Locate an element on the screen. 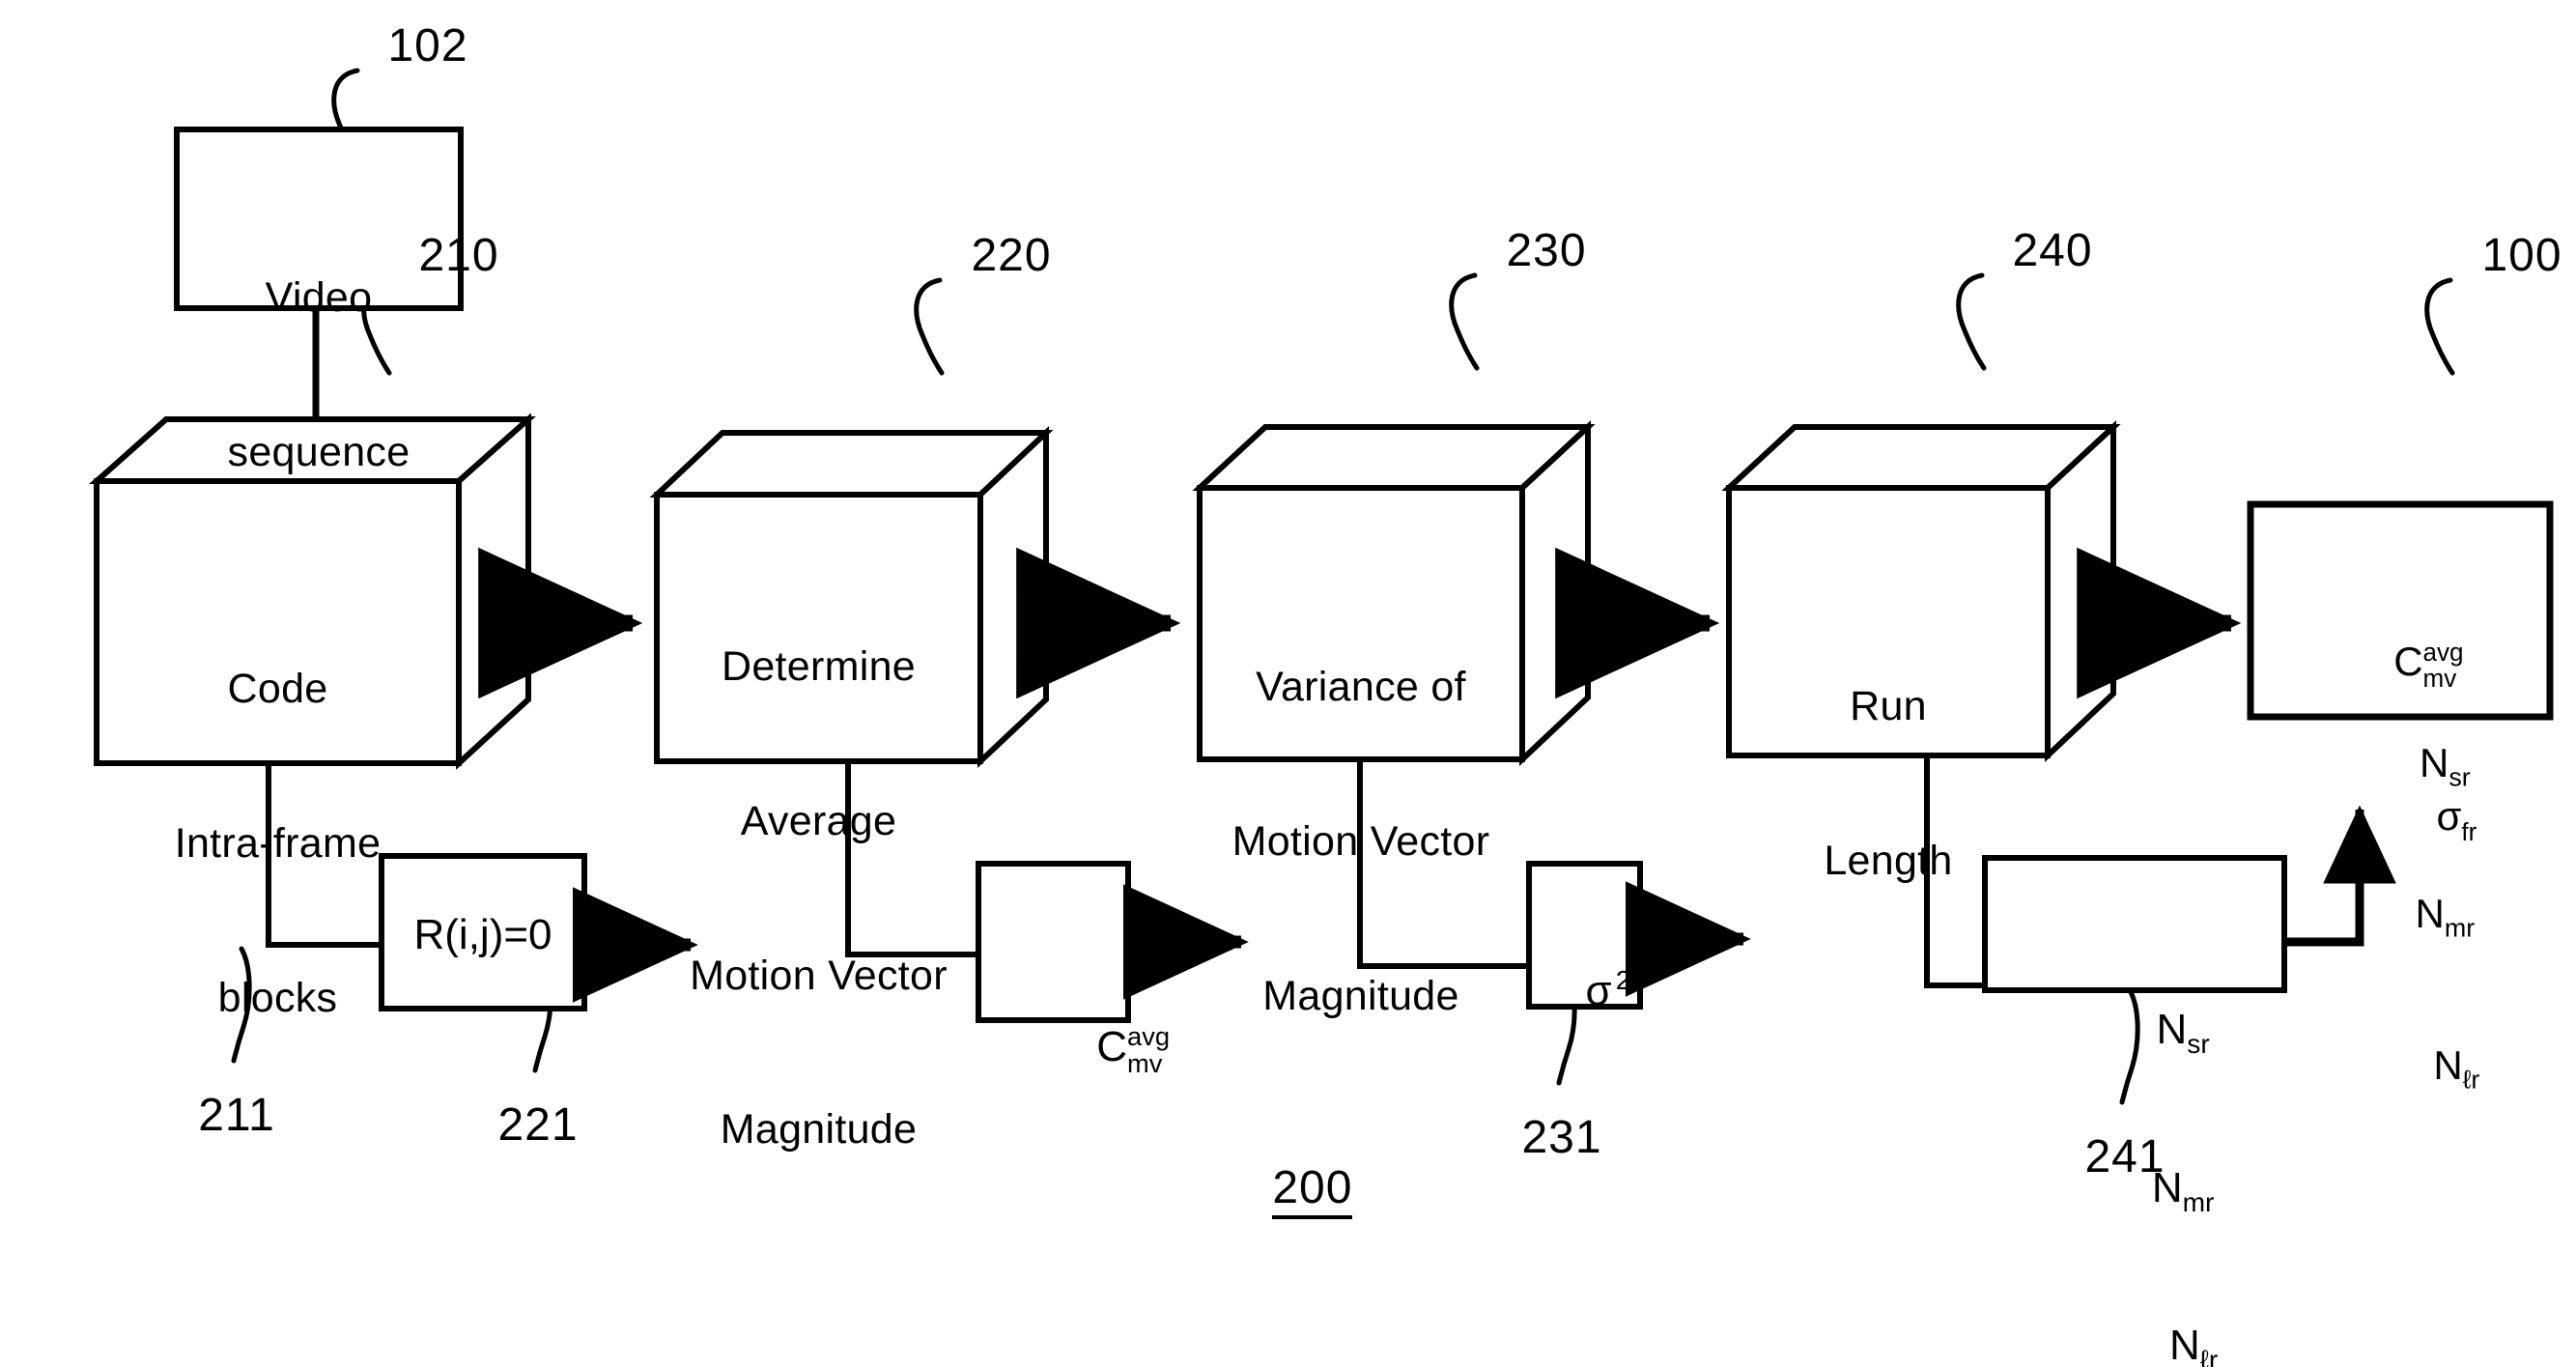 This screenshot has width=2576, height=1367. node-label-code-intra-frame: Code Intra-frame blocks is located at coordinates (278, 843).